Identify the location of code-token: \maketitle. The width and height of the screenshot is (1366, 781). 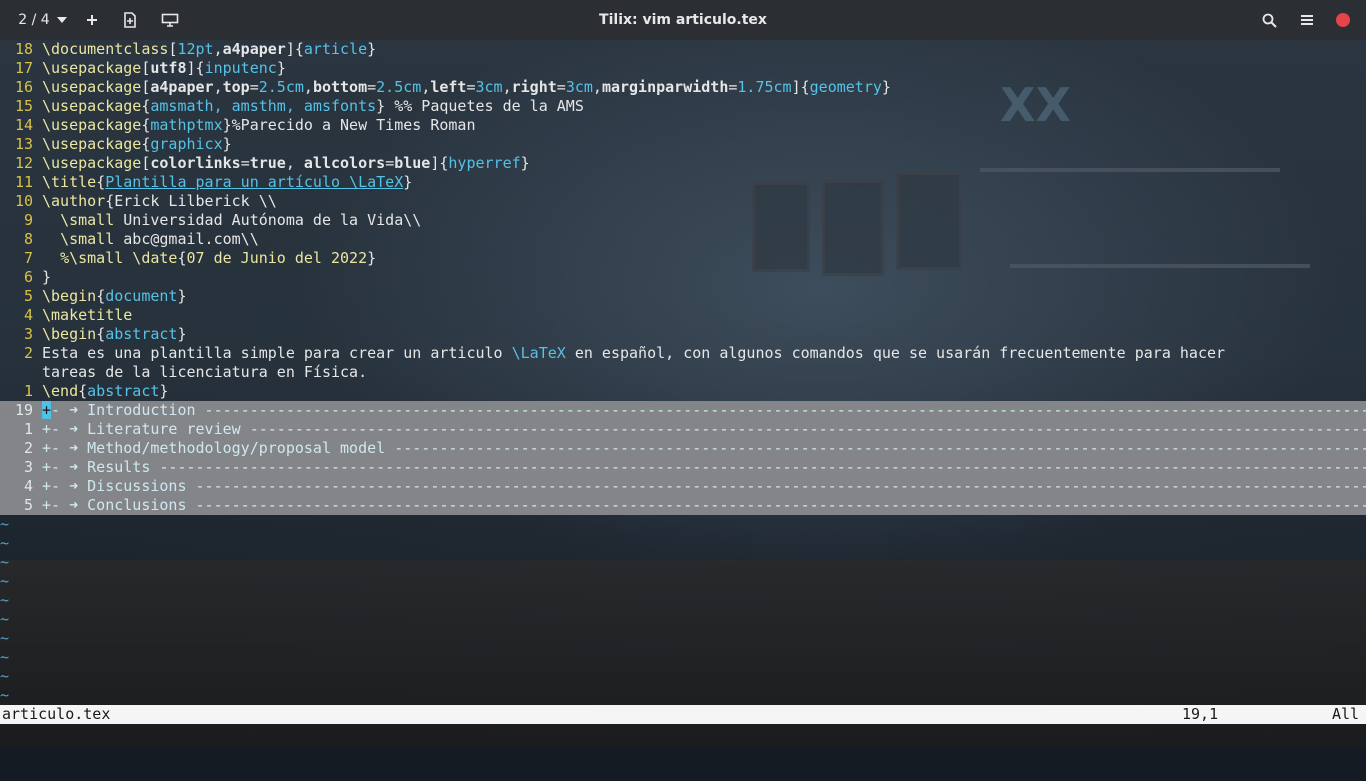
(87, 315).